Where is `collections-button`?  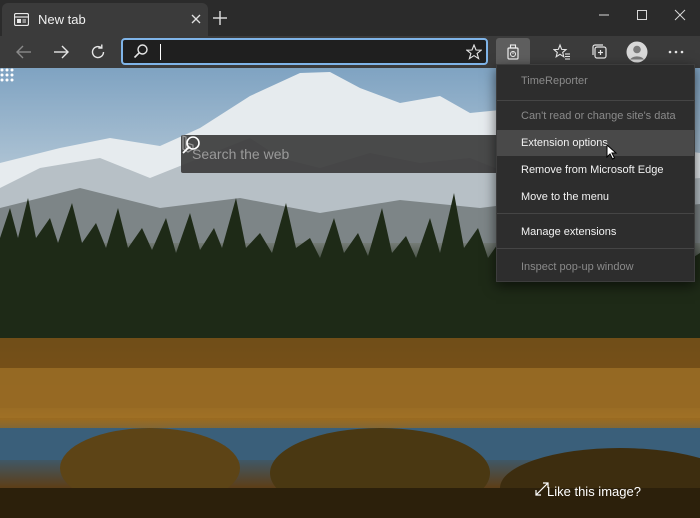
collections-button is located at coordinates (599, 52).